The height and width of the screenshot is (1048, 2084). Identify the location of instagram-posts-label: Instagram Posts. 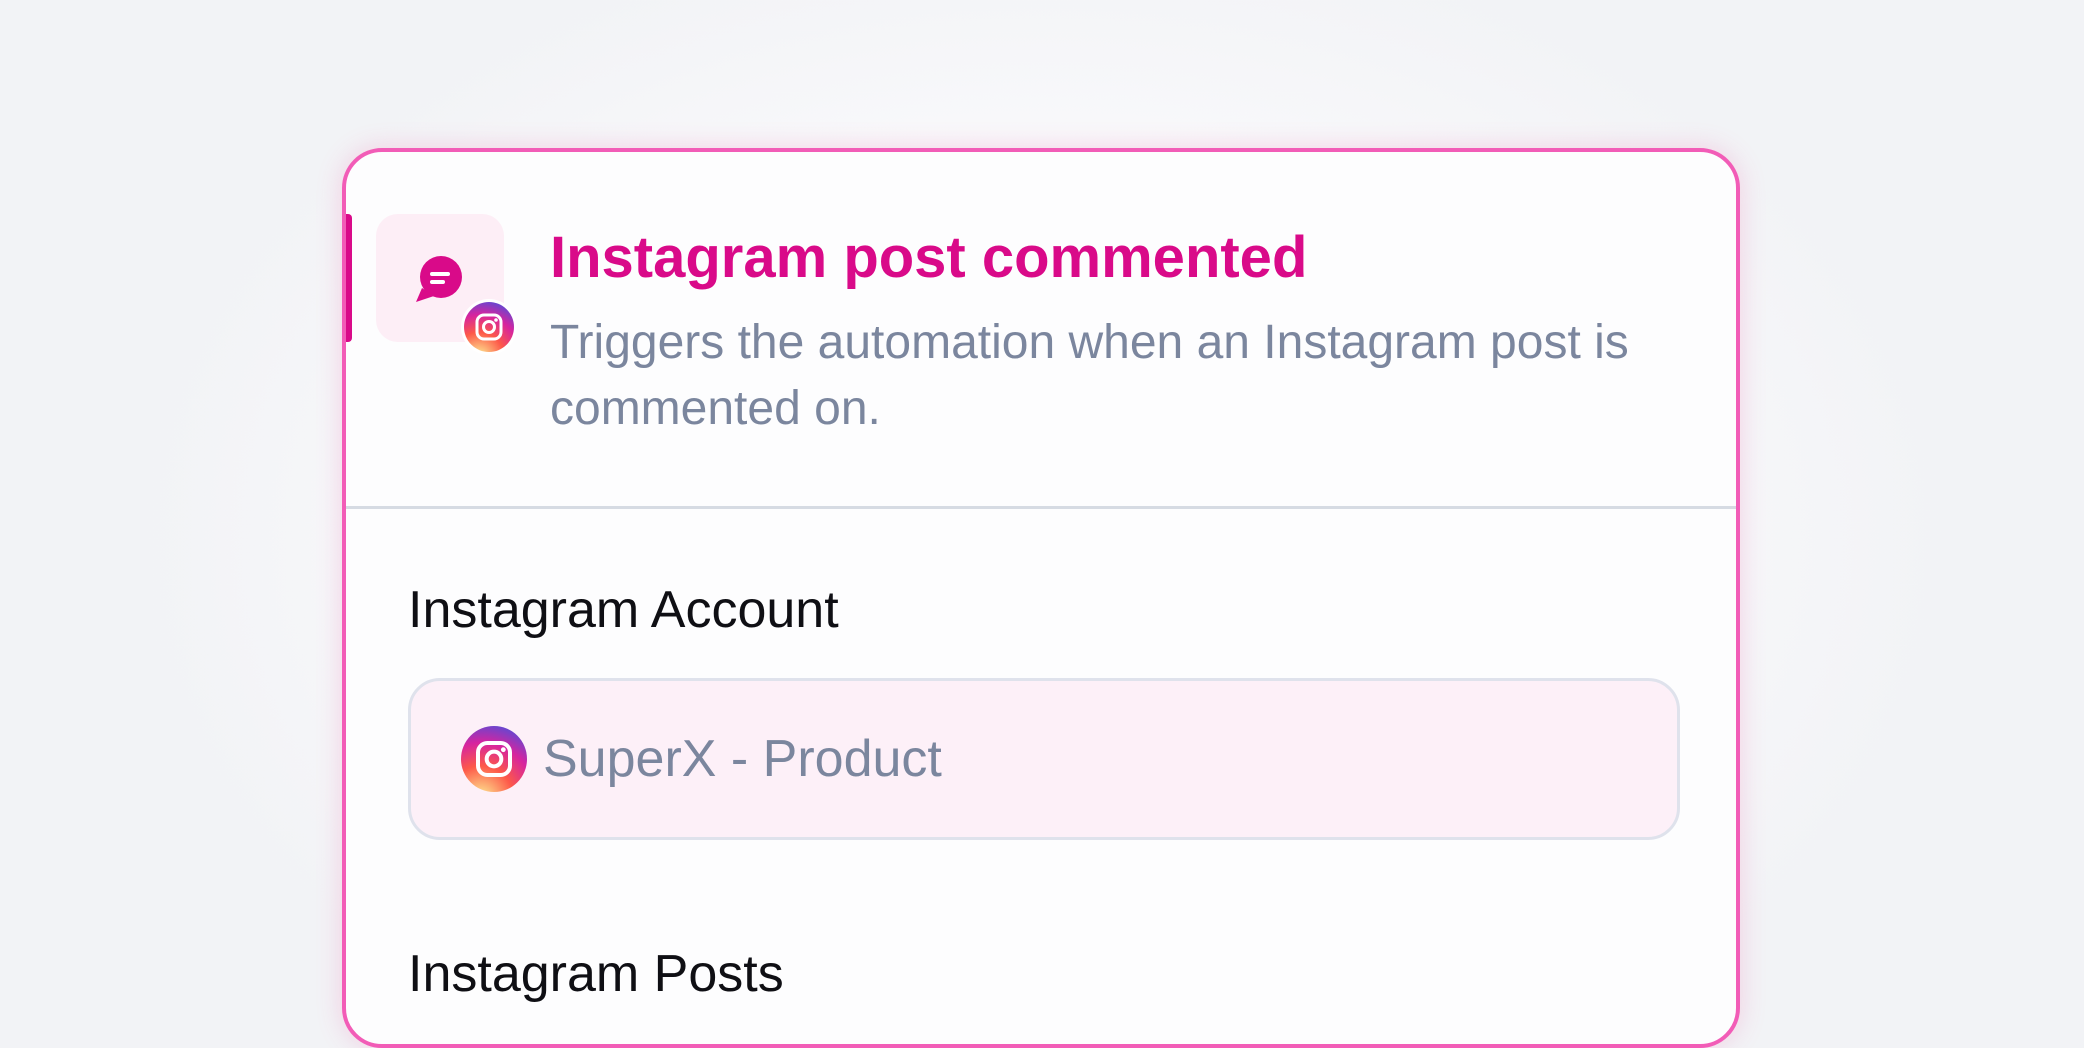
(596, 974).